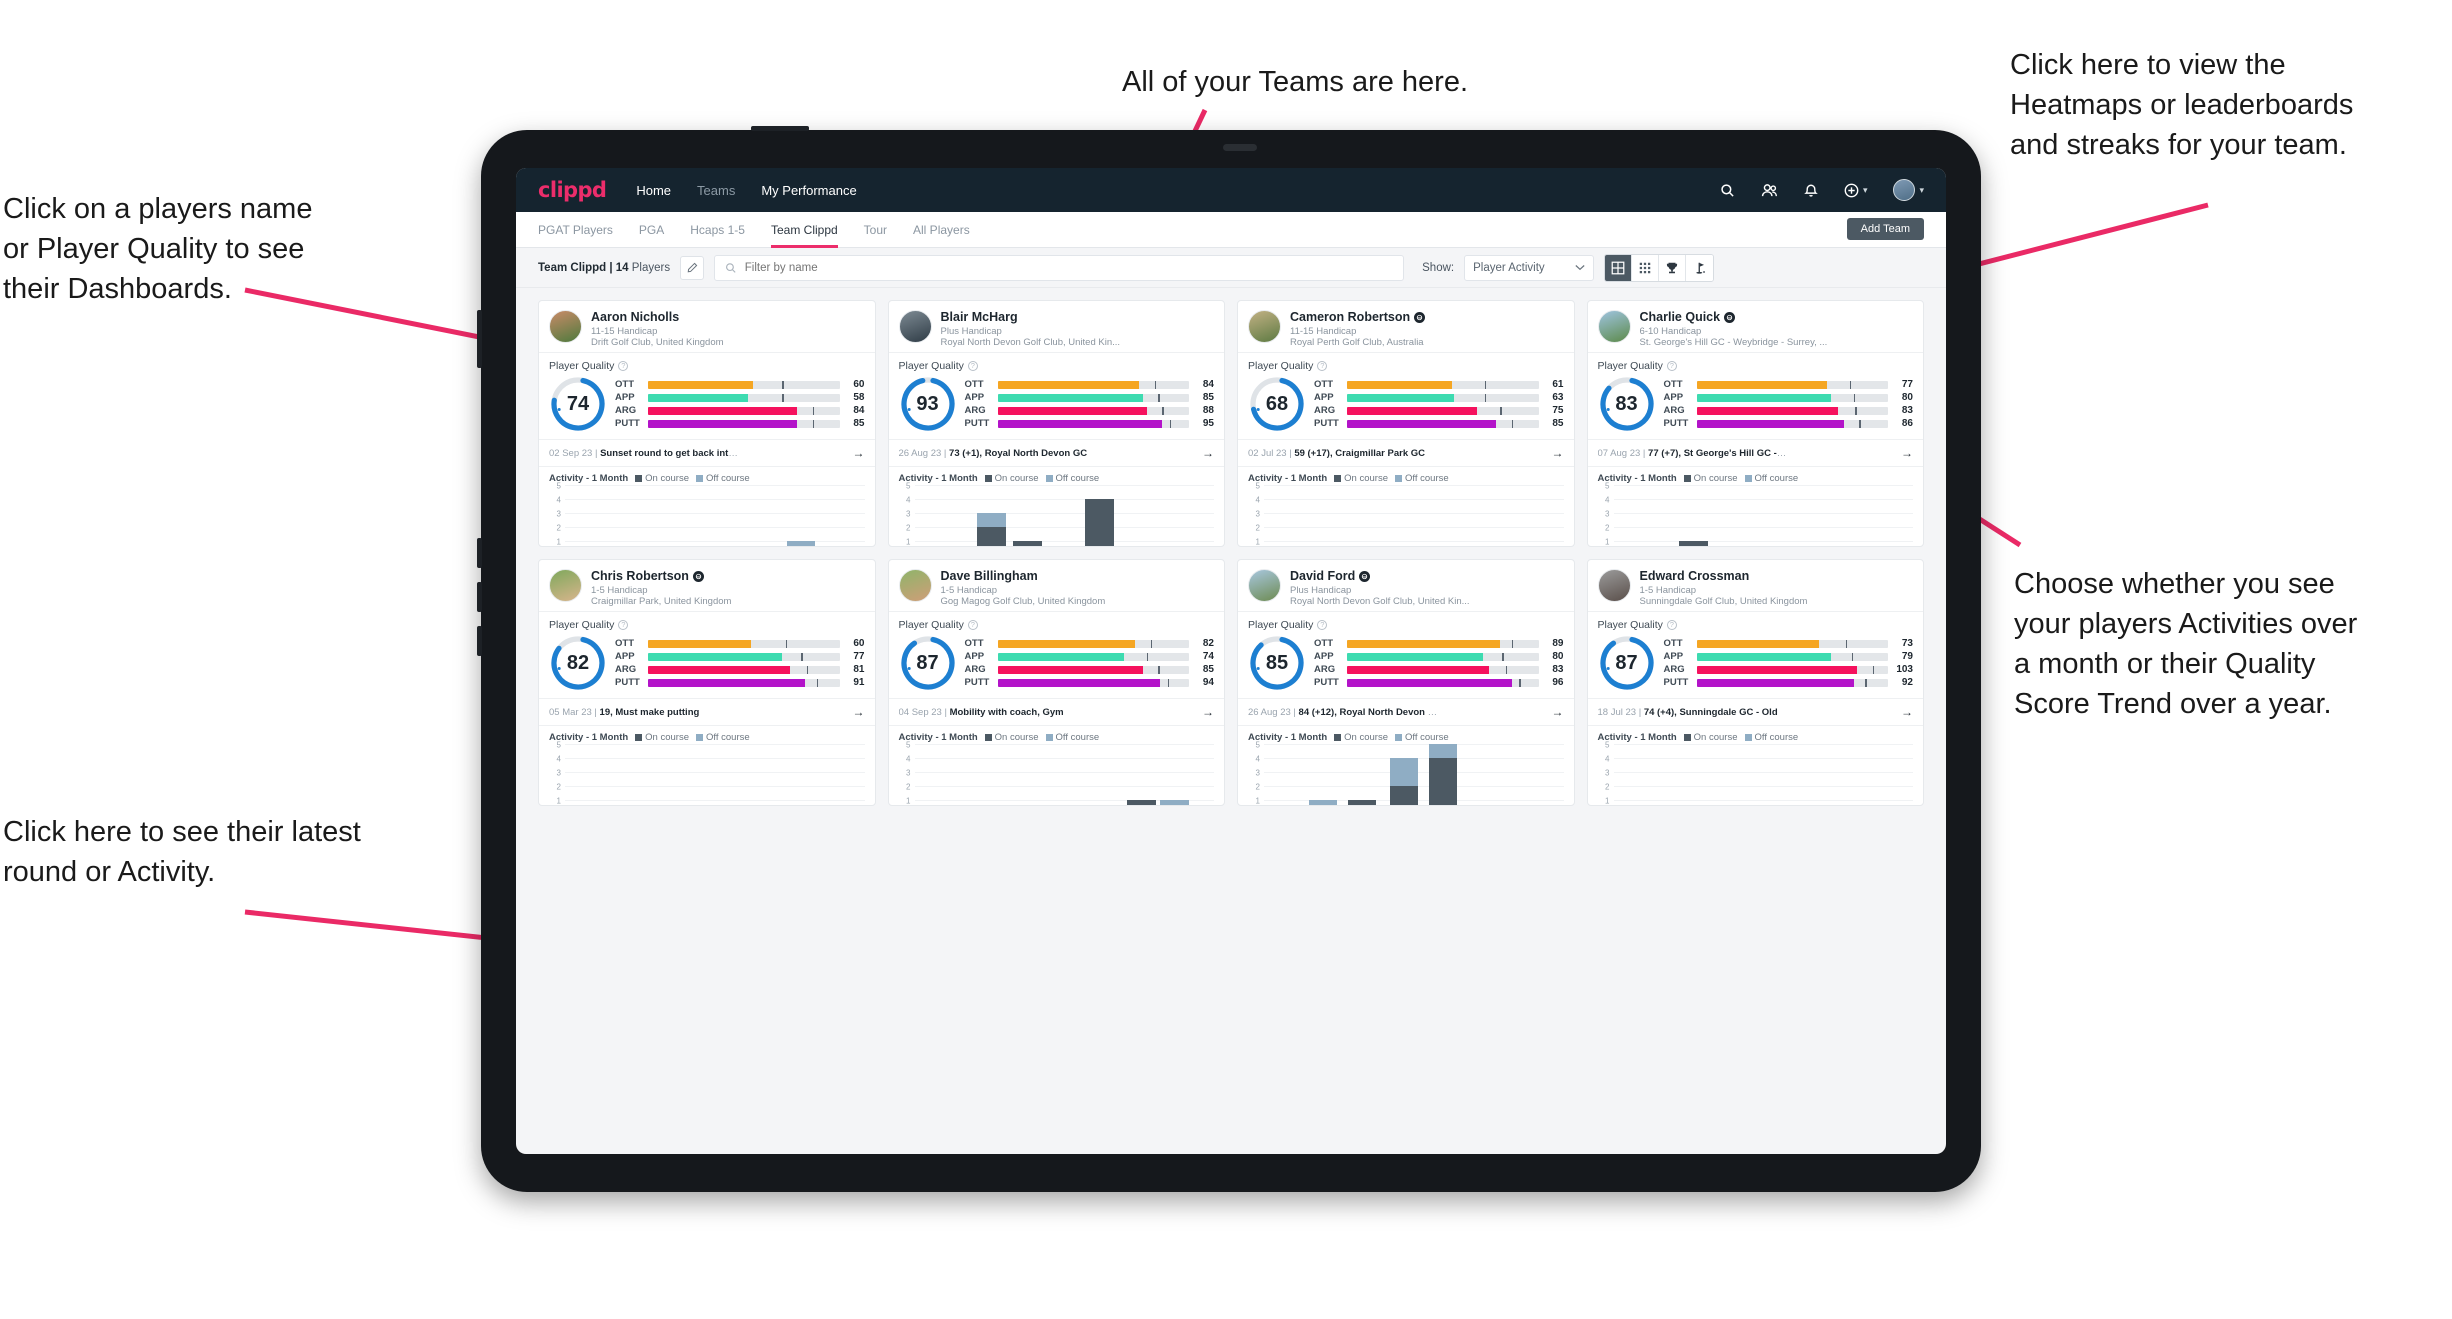  Describe the element at coordinates (651, 230) in the screenshot. I see `tab-pga: PGA` at that location.